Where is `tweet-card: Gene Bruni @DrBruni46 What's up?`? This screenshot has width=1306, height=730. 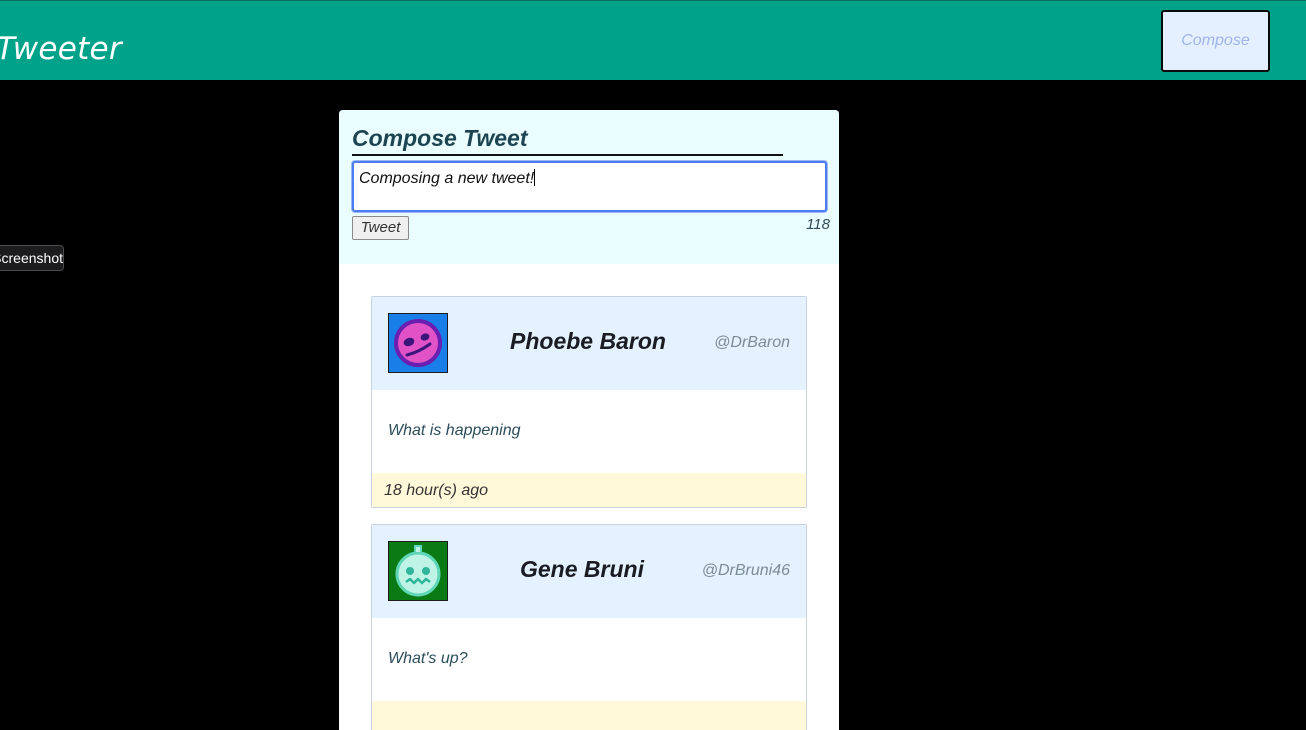
tweet-card: Gene Bruni @DrBruni46 What's up? is located at coordinates (589, 627).